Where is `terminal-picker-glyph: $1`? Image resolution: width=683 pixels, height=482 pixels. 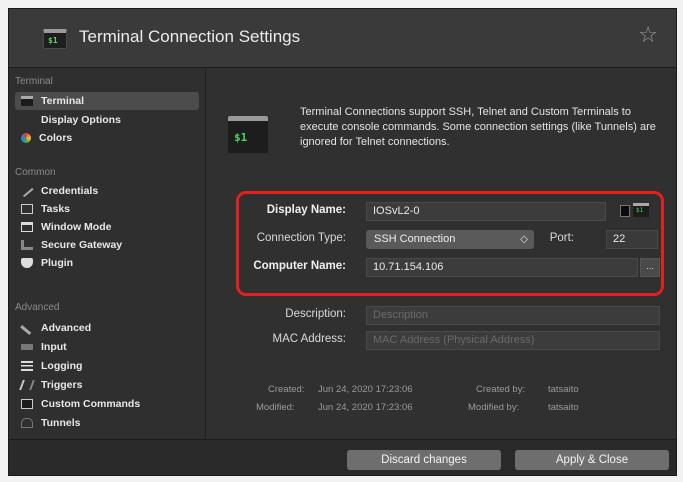 terminal-picker-glyph: $1 is located at coordinates (640, 210).